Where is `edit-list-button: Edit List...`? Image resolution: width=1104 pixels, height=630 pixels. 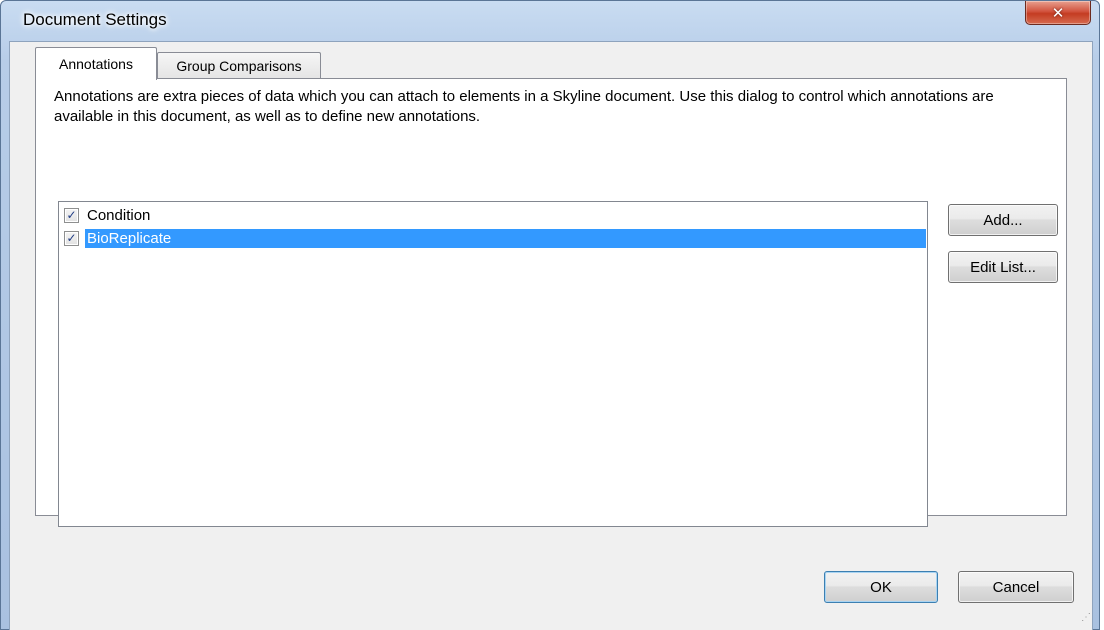
edit-list-button: Edit List... is located at coordinates (1003, 267).